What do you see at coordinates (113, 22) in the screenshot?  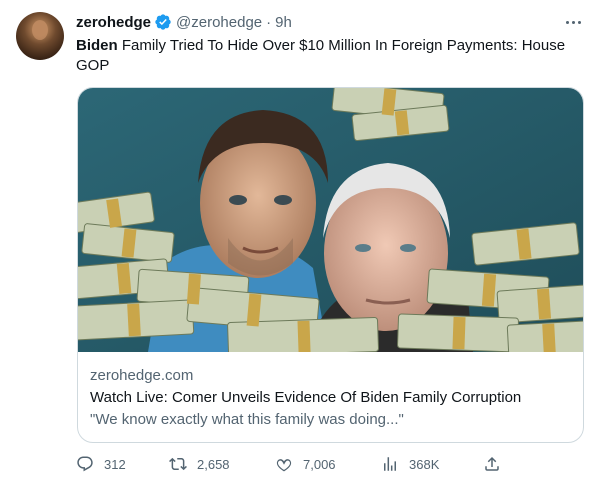 I see `display-name: zerohedge` at bounding box center [113, 22].